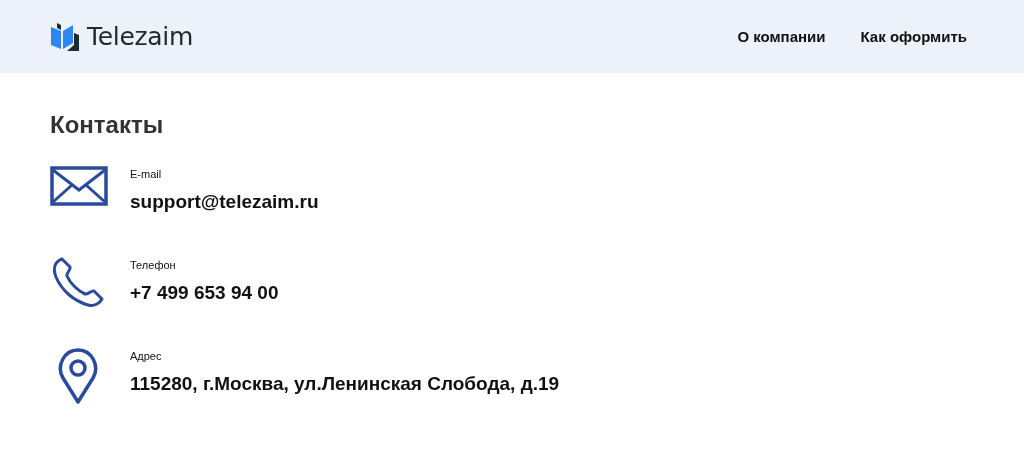  Describe the element at coordinates (781, 36) in the screenshot. I see `nav-link: О компании` at that location.